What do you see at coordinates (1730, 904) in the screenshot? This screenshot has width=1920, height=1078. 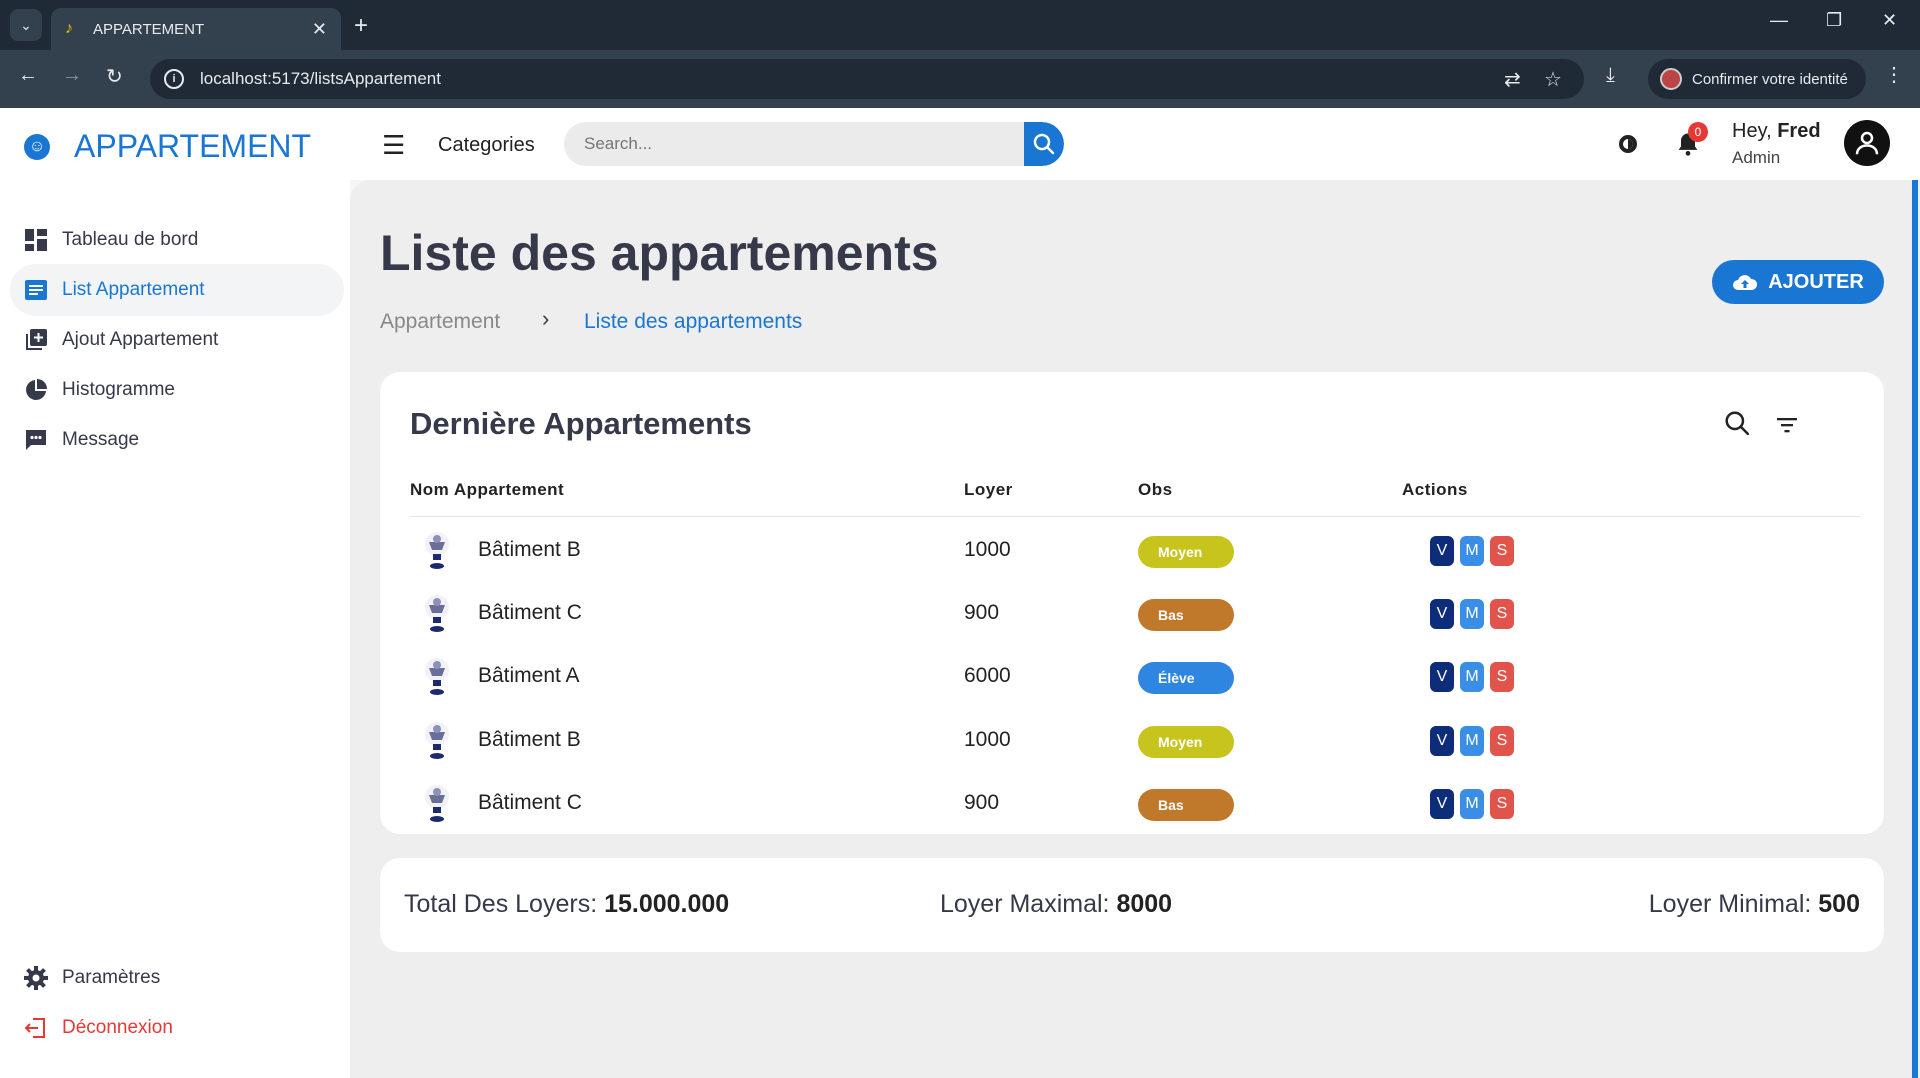 I see `min-label: Loyer Minimal:` at bounding box center [1730, 904].